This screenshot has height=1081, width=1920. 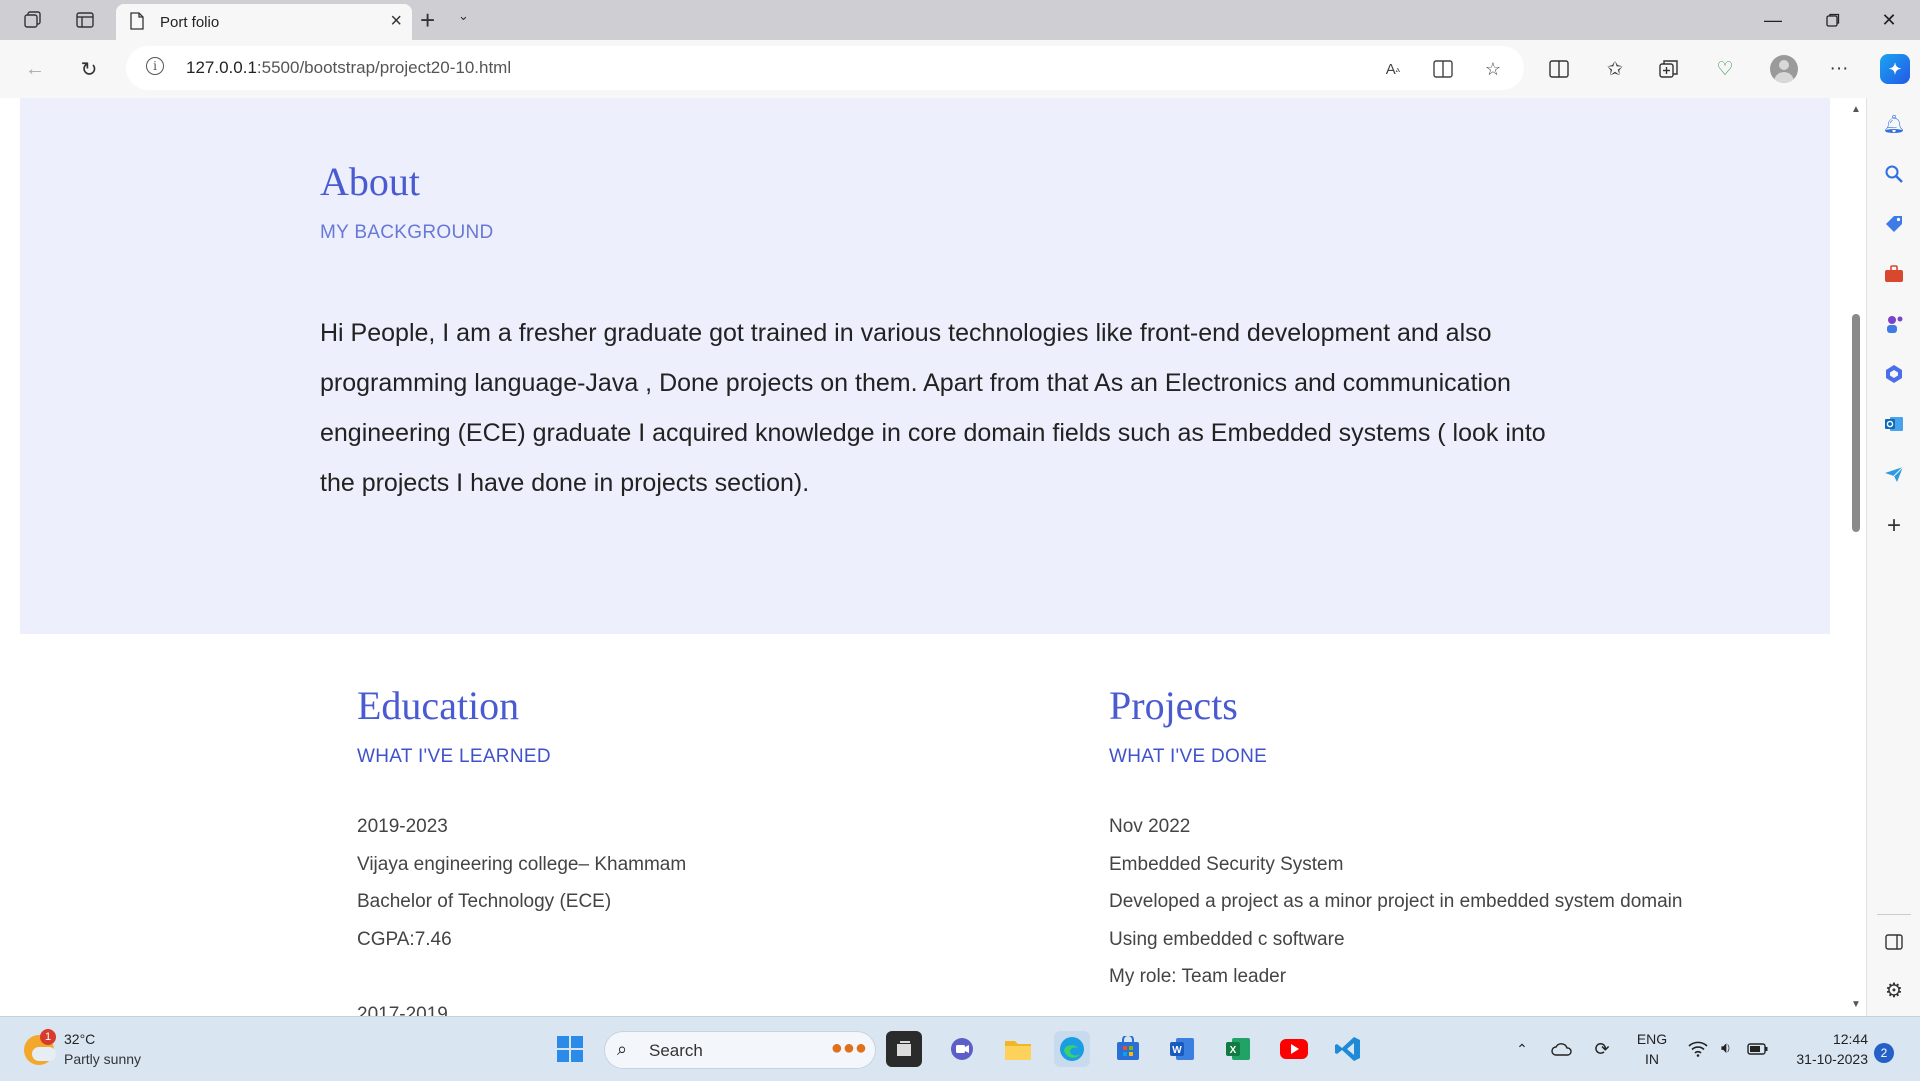 I want to click on back-icon: ←, so click(x=35, y=69).